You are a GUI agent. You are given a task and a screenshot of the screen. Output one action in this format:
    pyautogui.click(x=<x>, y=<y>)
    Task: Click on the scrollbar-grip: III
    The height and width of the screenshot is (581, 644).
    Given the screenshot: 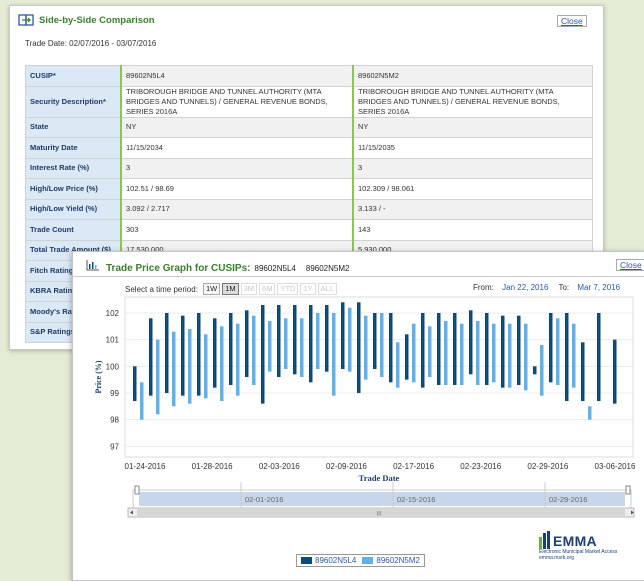 What is the action you would take?
    pyautogui.click(x=378, y=515)
    